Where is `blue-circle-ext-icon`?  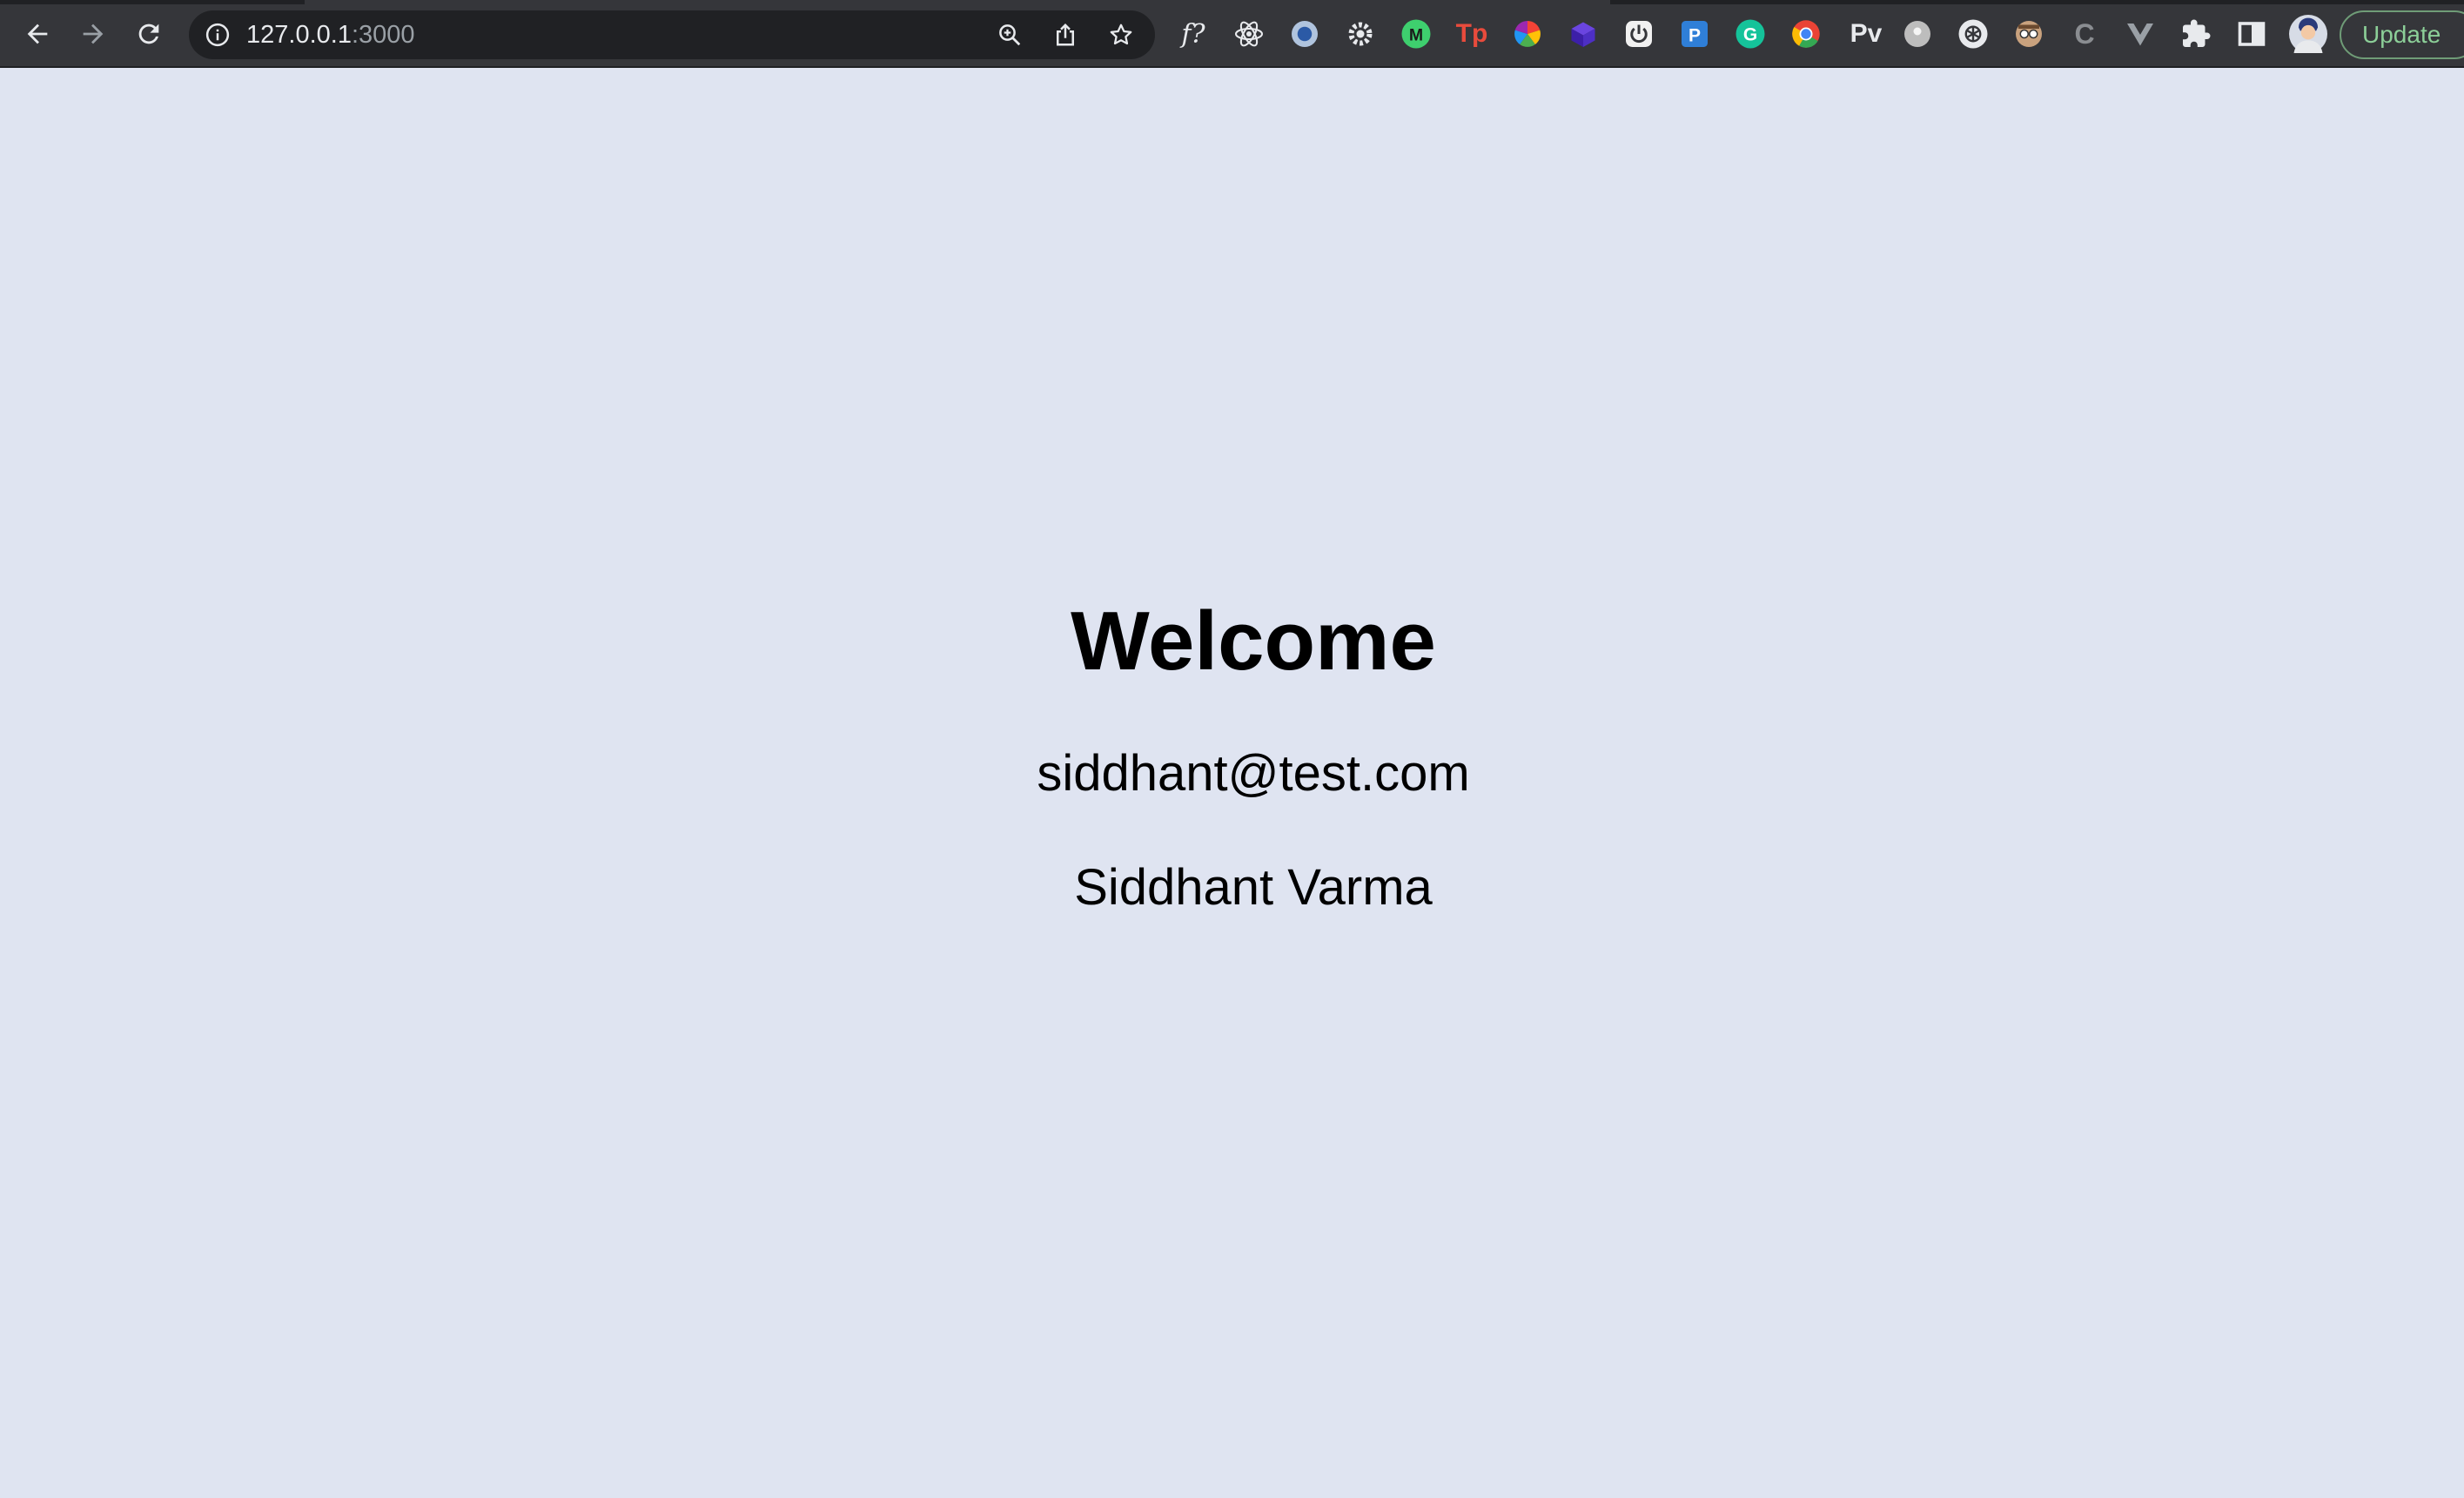 blue-circle-ext-icon is located at coordinates (1304, 33).